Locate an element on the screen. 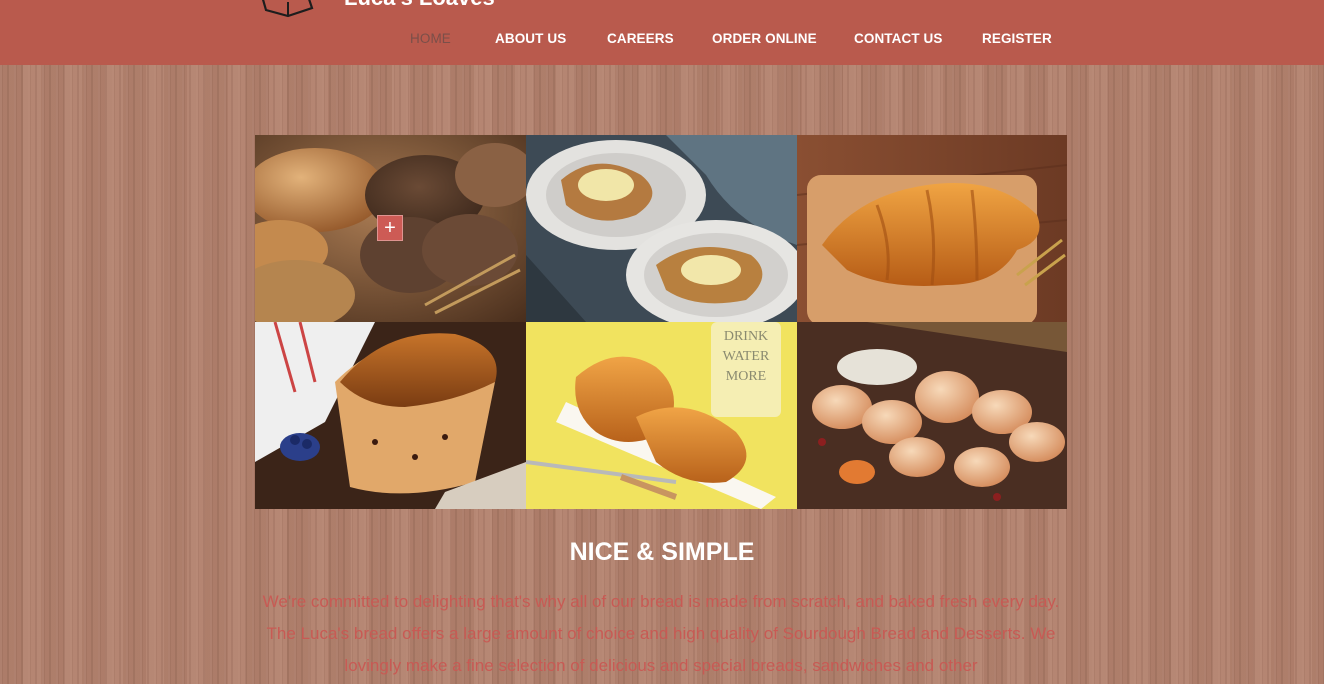  gallery-tile-croissants: DRINK WATER MORE is located at coordinates (661, 415).